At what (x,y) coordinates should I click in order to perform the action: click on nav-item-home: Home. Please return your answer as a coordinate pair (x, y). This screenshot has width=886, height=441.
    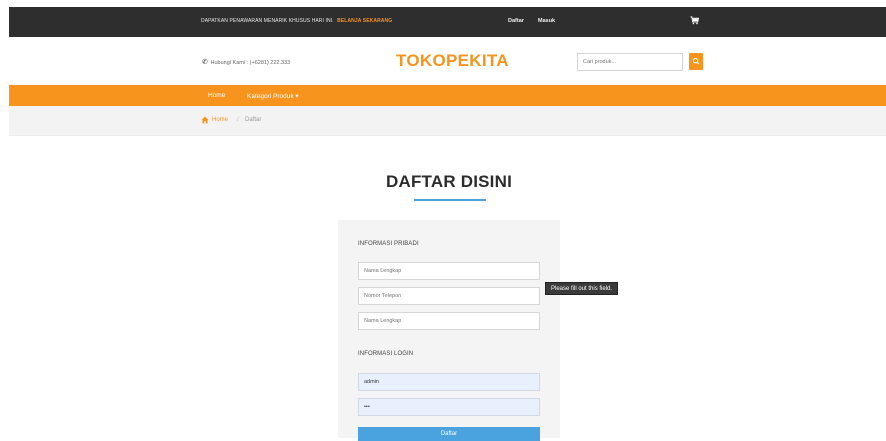
    Looking at the image, I should click on (216, 95).